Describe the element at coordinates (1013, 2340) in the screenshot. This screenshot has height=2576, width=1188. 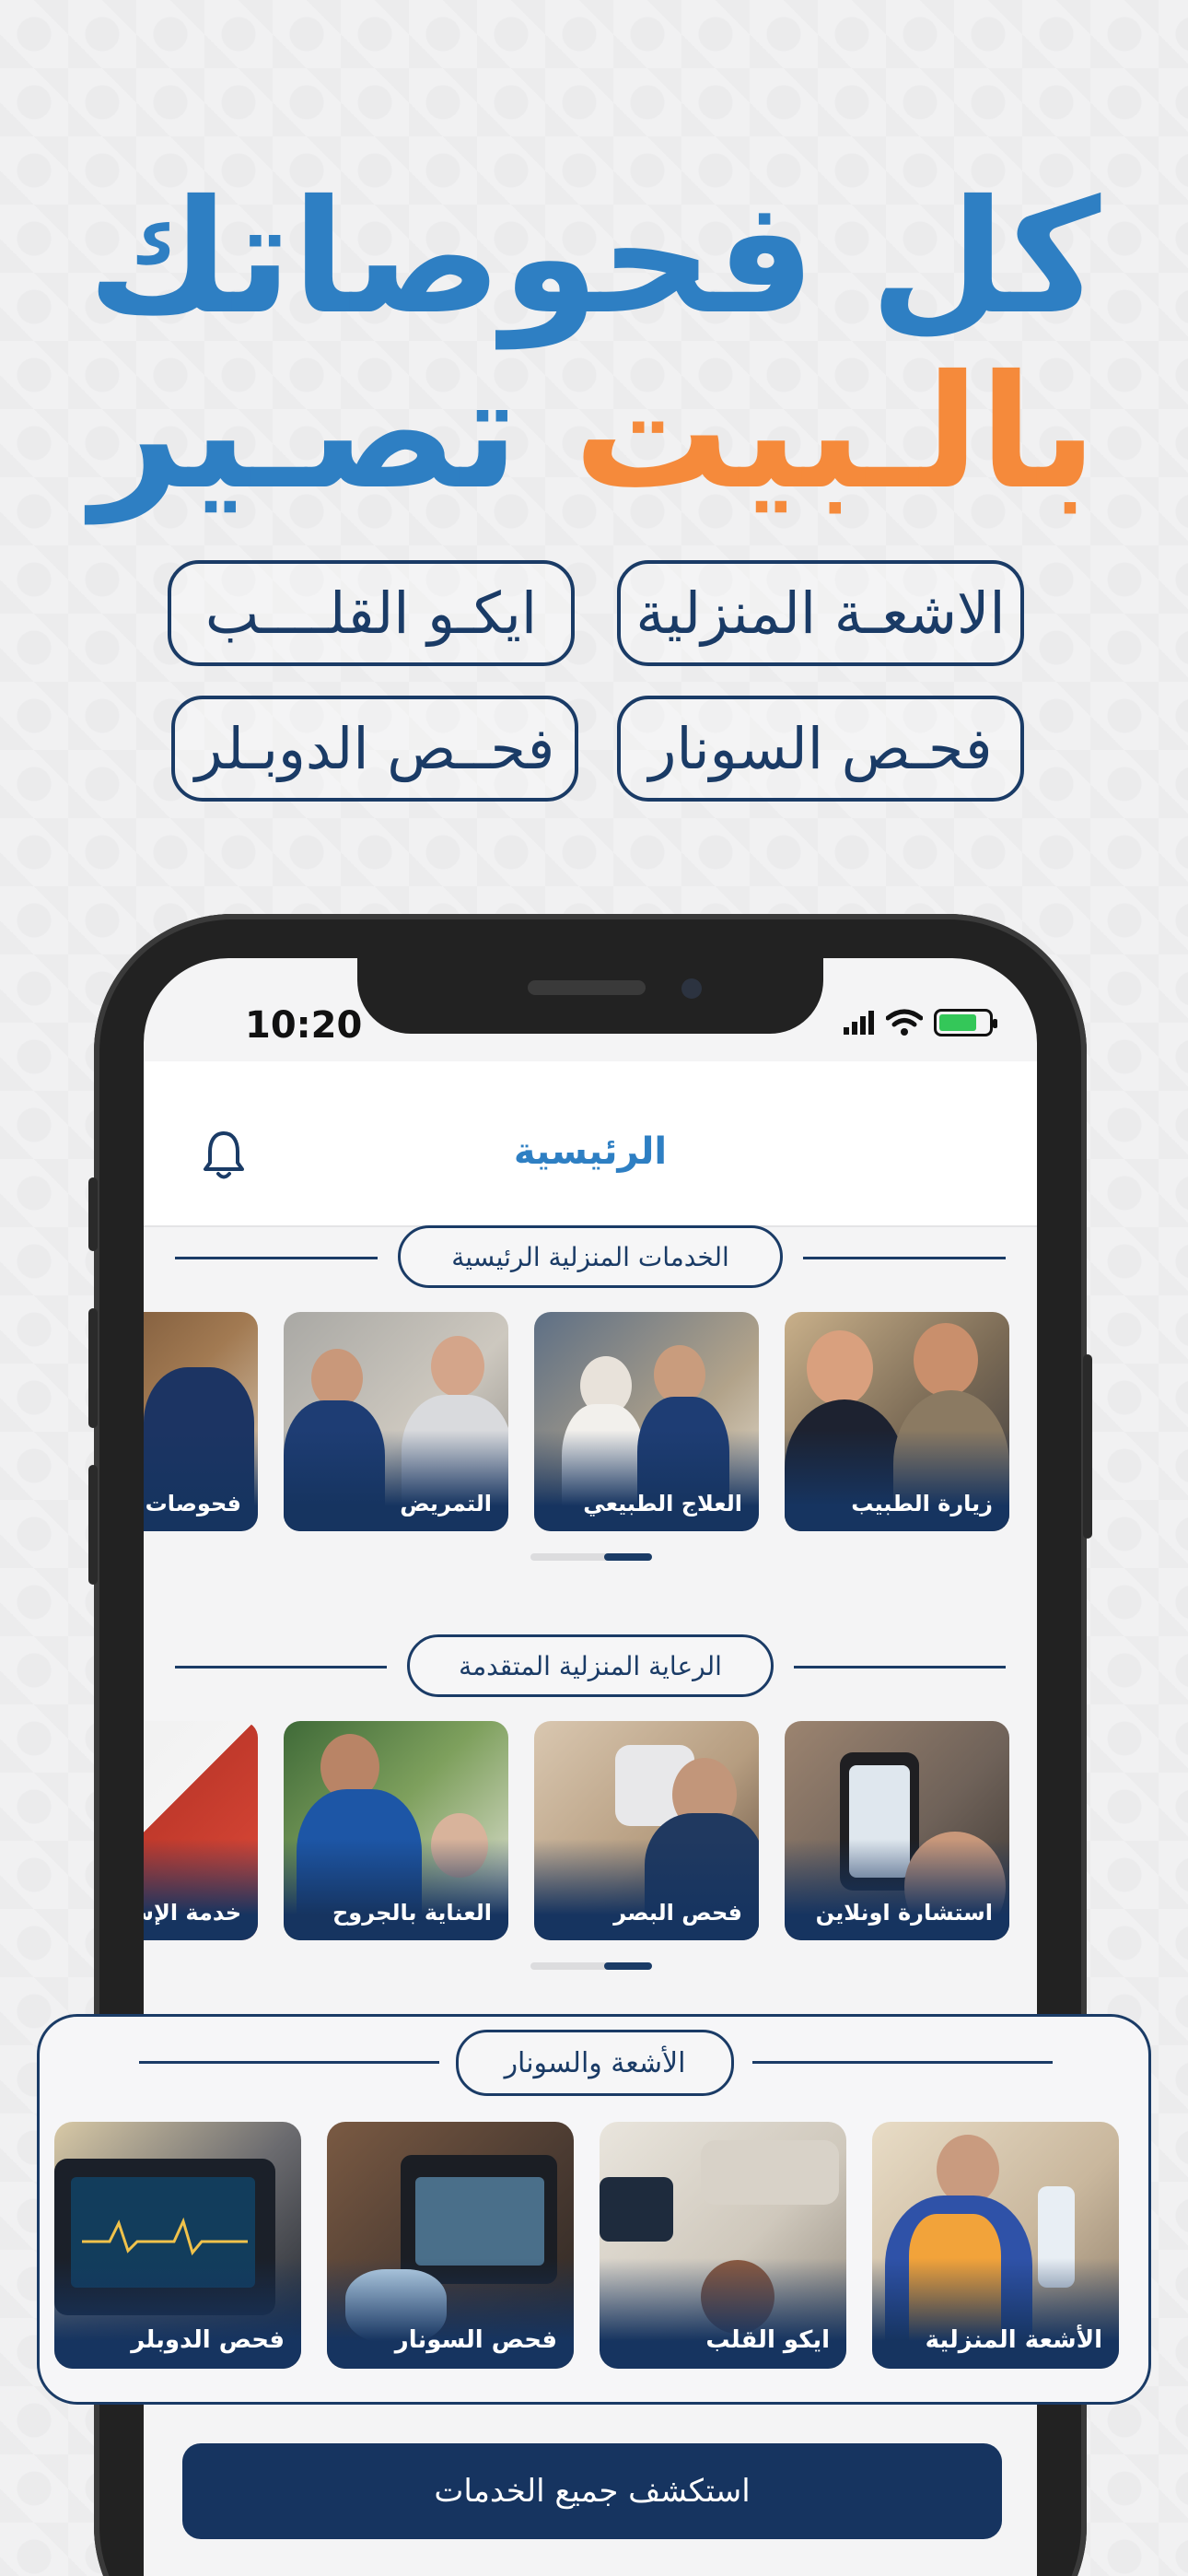
I see `card-label: الأشعة المنزلية` at that location.